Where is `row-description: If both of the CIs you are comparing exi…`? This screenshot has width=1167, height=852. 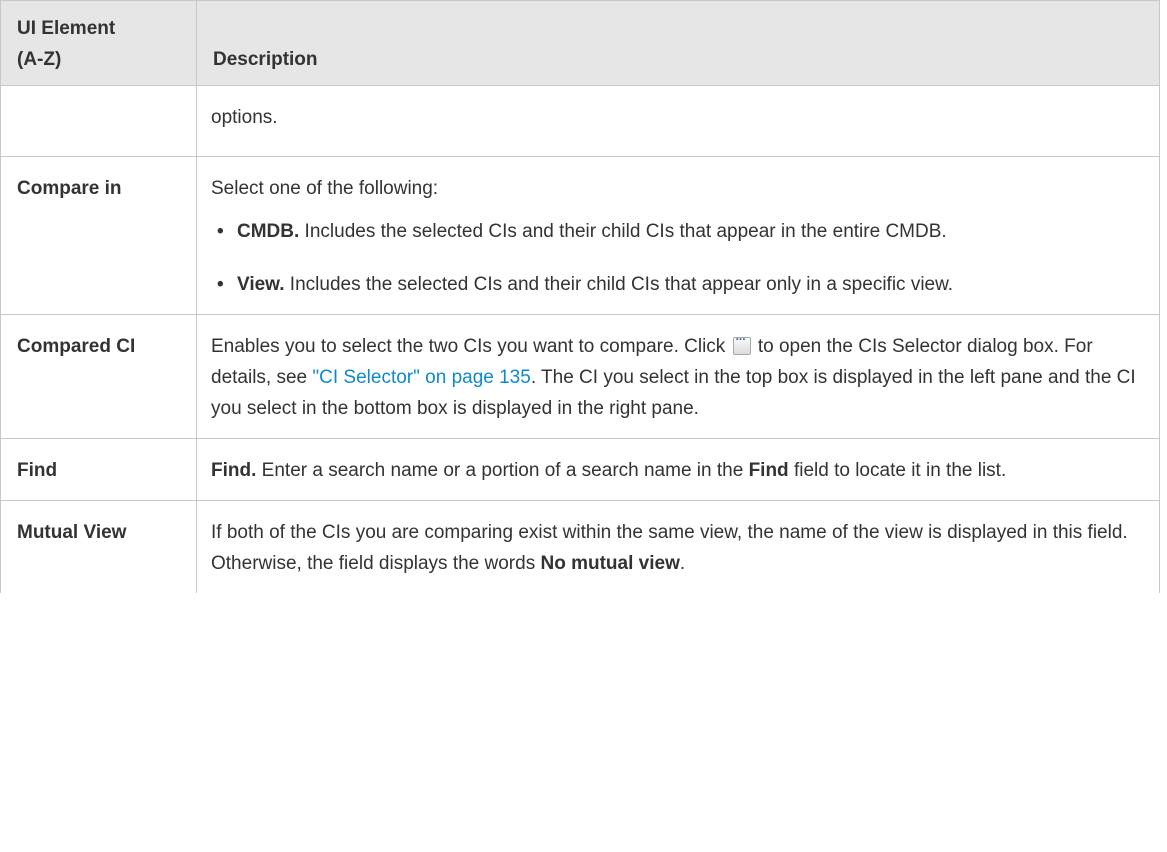 row-description: If both of the CIs you are comparing exi… is located at coordinates (678, 546).